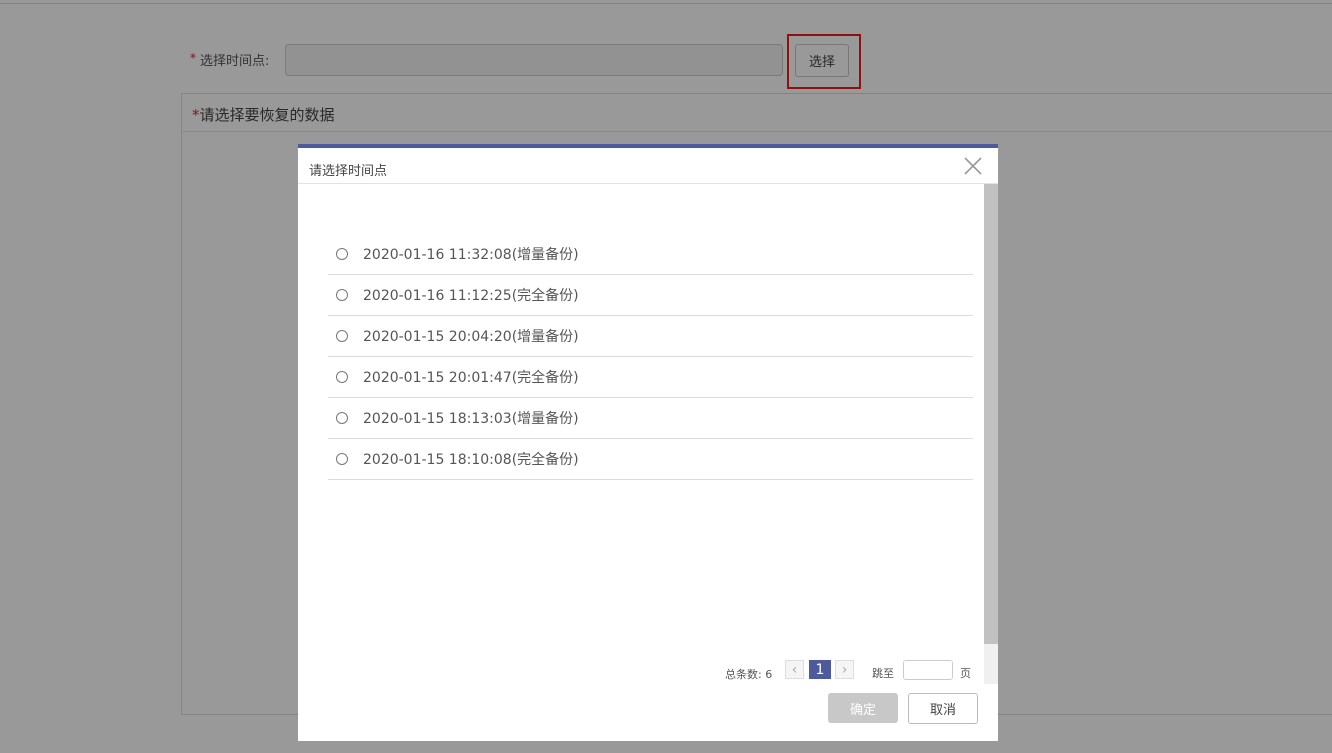 The image size is (1332, 753). Describe the element at coordinates (883, 673) in the screenshot. I see `jump-to-label: 跳至` at that location.